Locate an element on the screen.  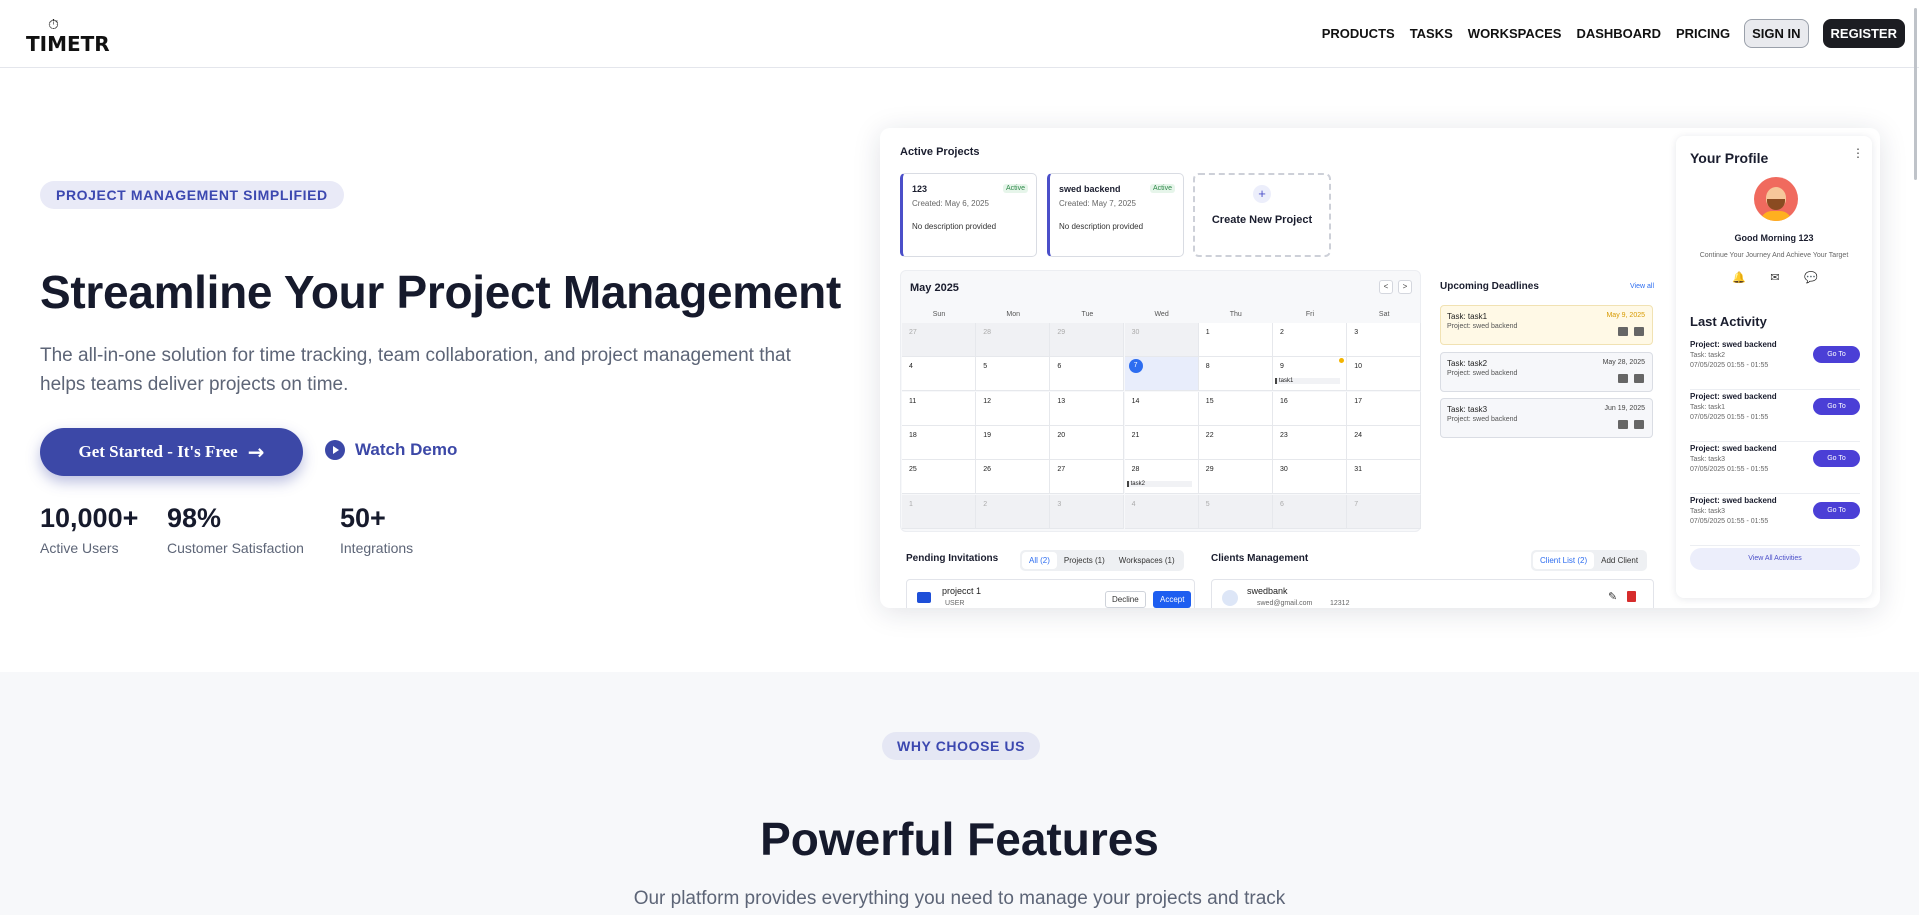
tab-projects: Projects (1) is located at coordinates (1084, 560).